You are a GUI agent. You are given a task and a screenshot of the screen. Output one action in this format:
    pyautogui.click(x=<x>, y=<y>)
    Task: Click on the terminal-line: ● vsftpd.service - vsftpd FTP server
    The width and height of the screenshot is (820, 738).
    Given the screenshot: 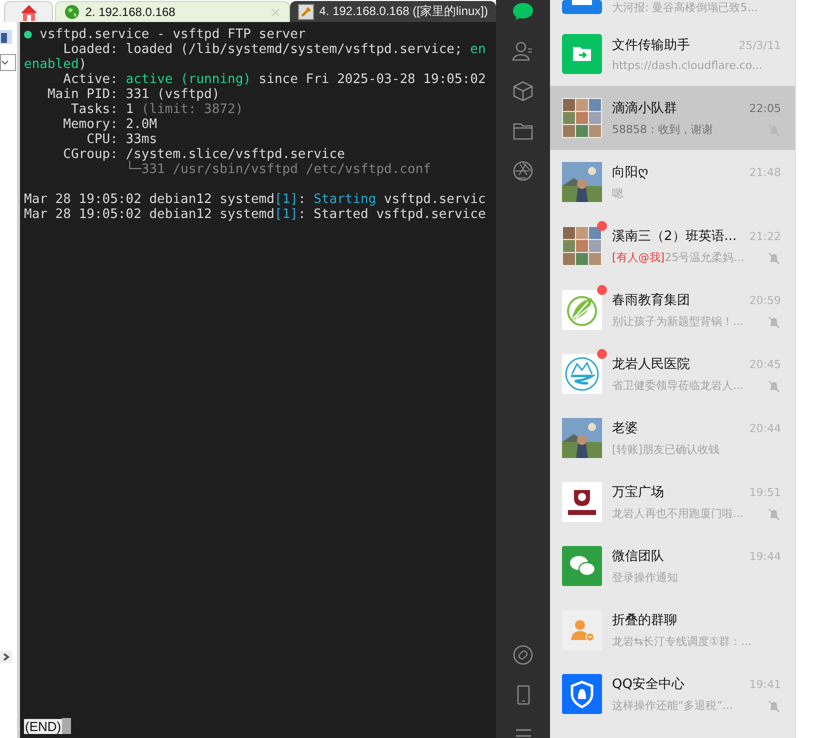 What is the action you would take?
    pyautogui.click(x=165, y=34)
    